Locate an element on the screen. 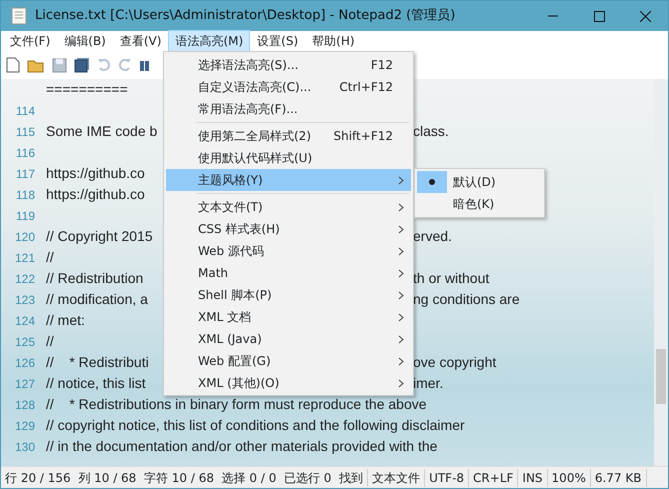 The width and height of the screenshot is (669, 489). line-number: 117 is located at coordinates (25, 174).